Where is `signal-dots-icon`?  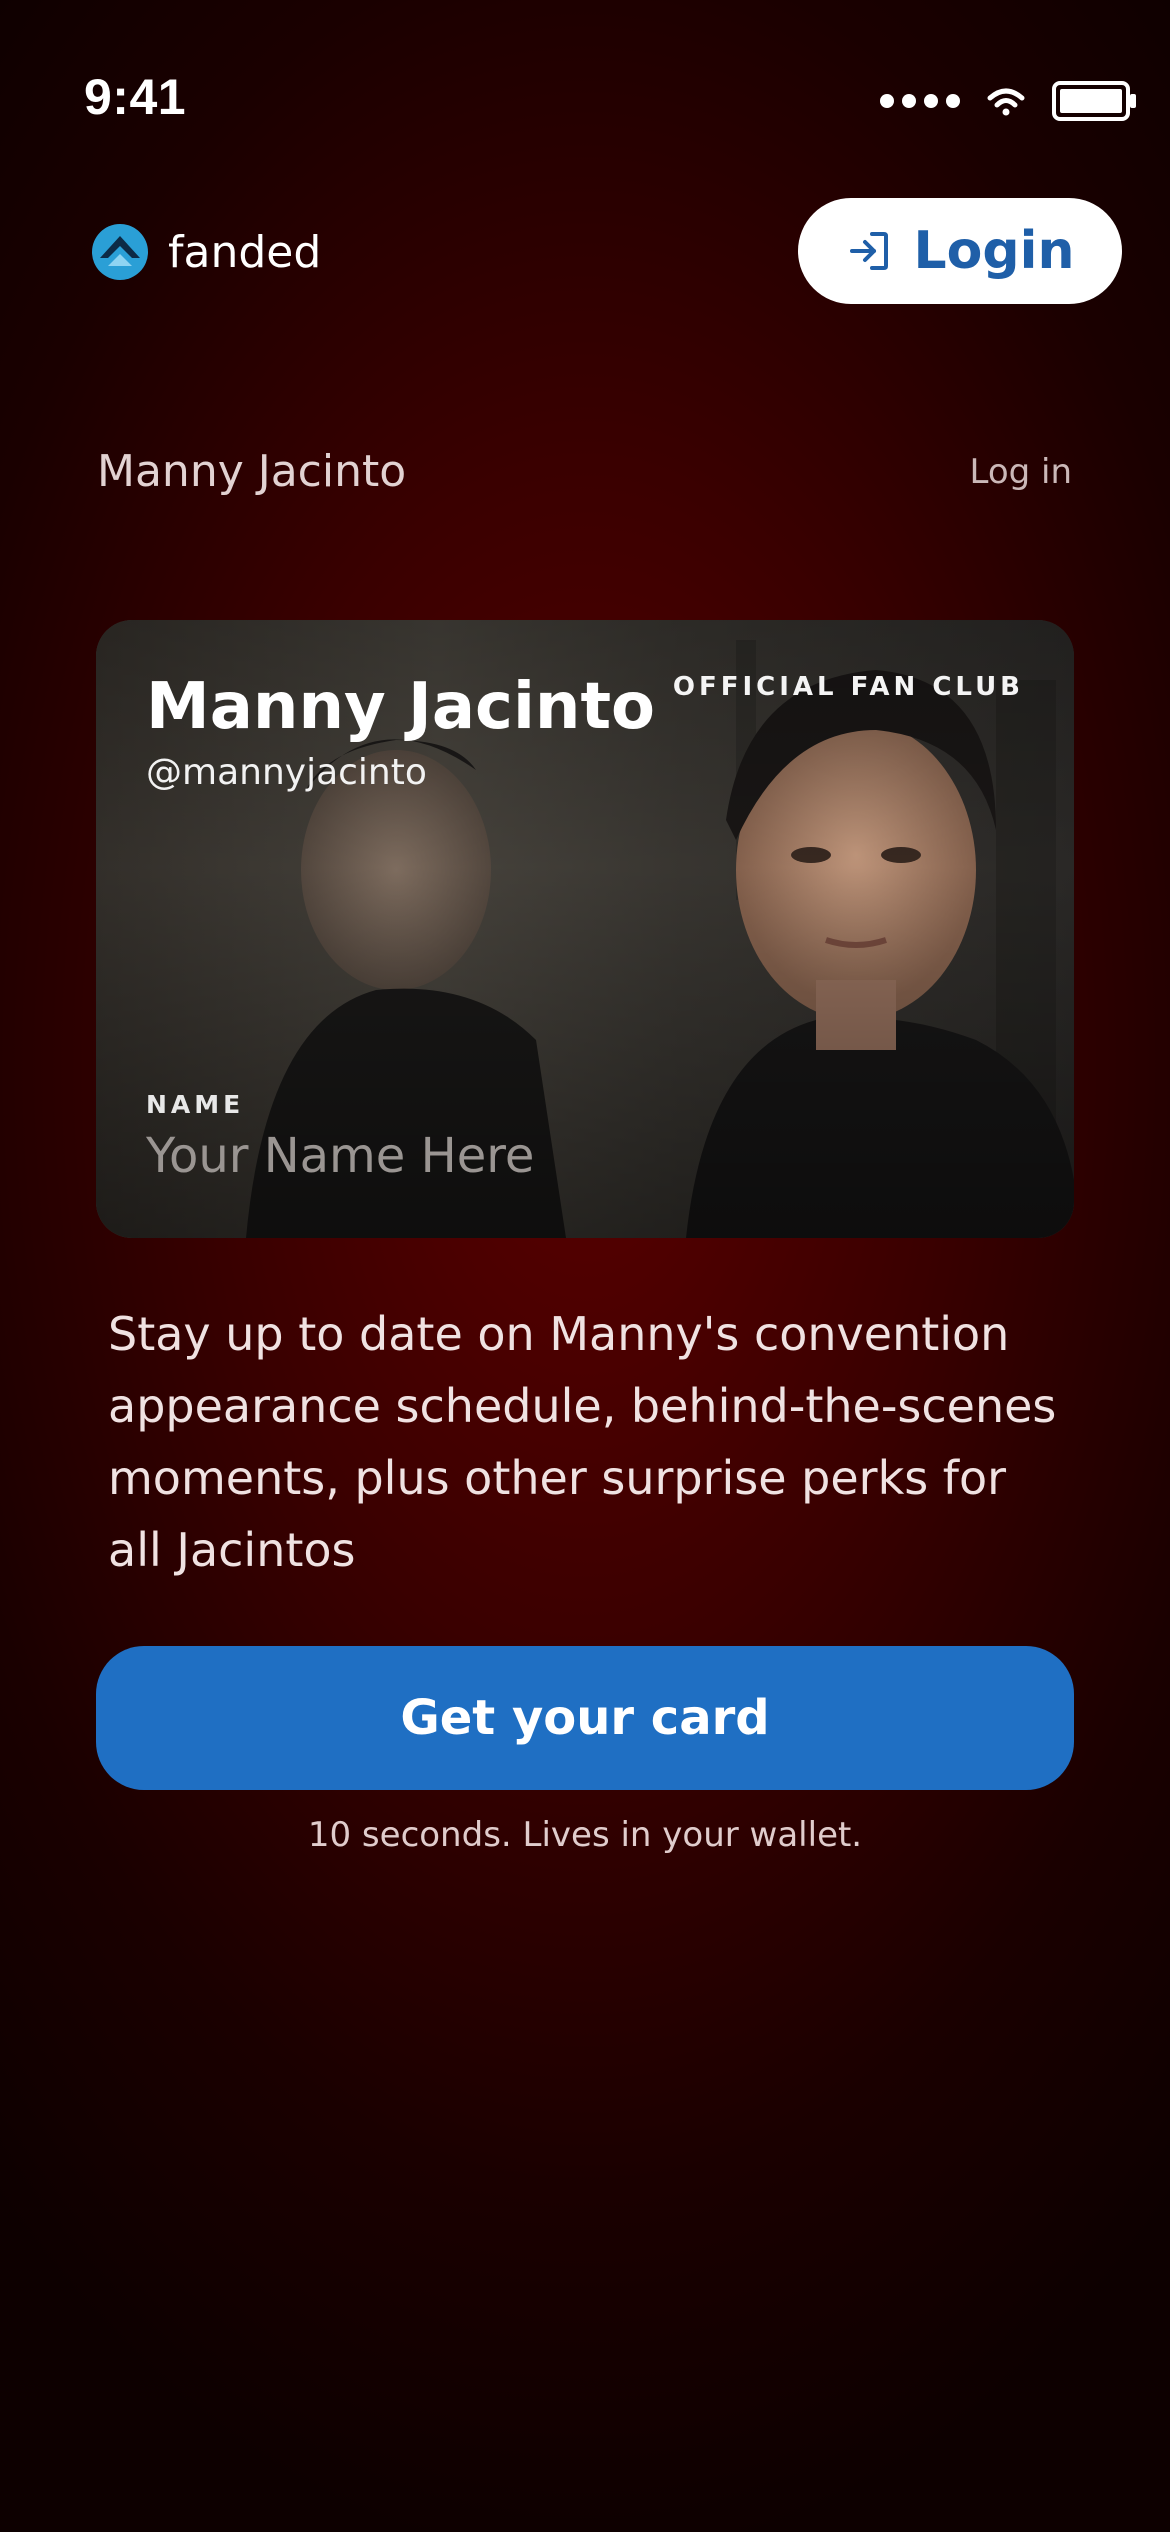 signal-dots-icon is located at coordinates (920, 101).